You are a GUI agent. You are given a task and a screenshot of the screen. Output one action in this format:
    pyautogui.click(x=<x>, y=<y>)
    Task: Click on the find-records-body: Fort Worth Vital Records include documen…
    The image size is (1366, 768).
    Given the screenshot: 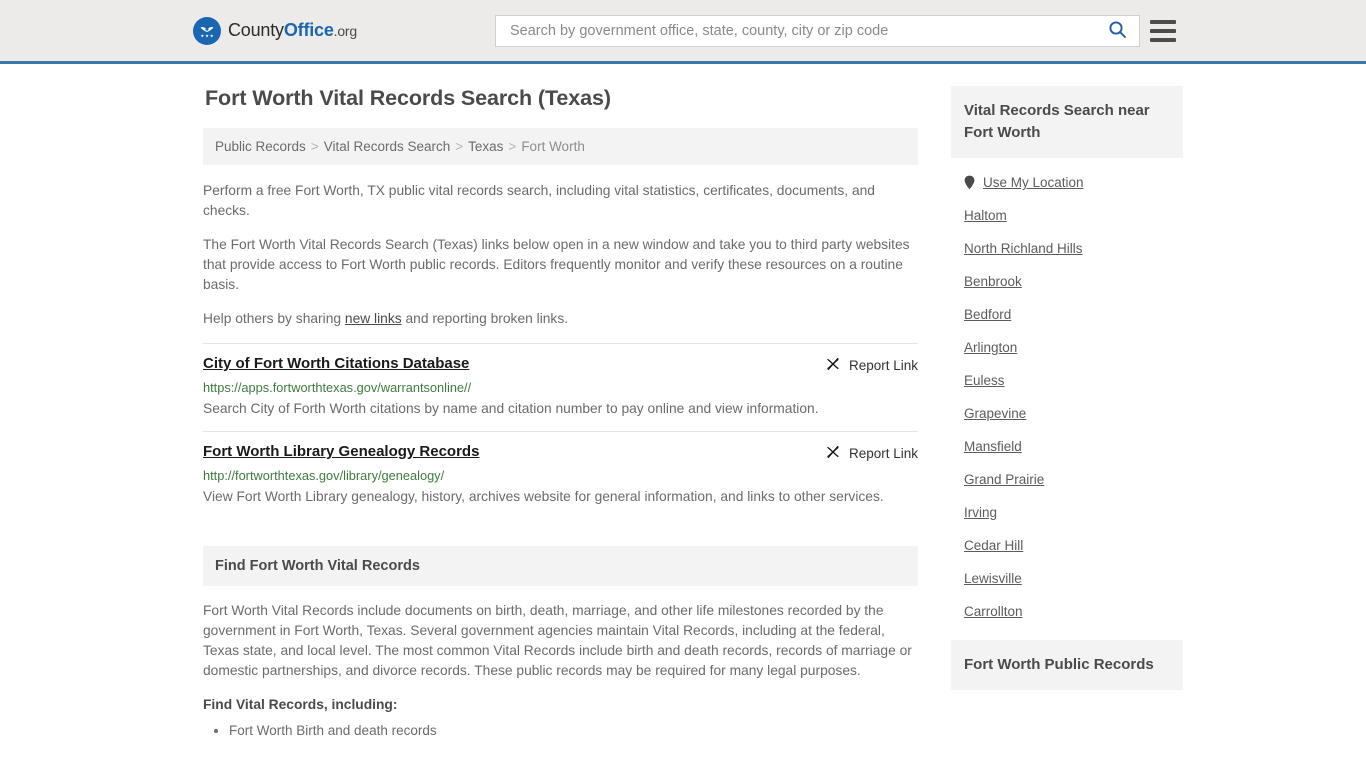 What is the action you would take?
    pyautogui.click(x=560, y=663)
    